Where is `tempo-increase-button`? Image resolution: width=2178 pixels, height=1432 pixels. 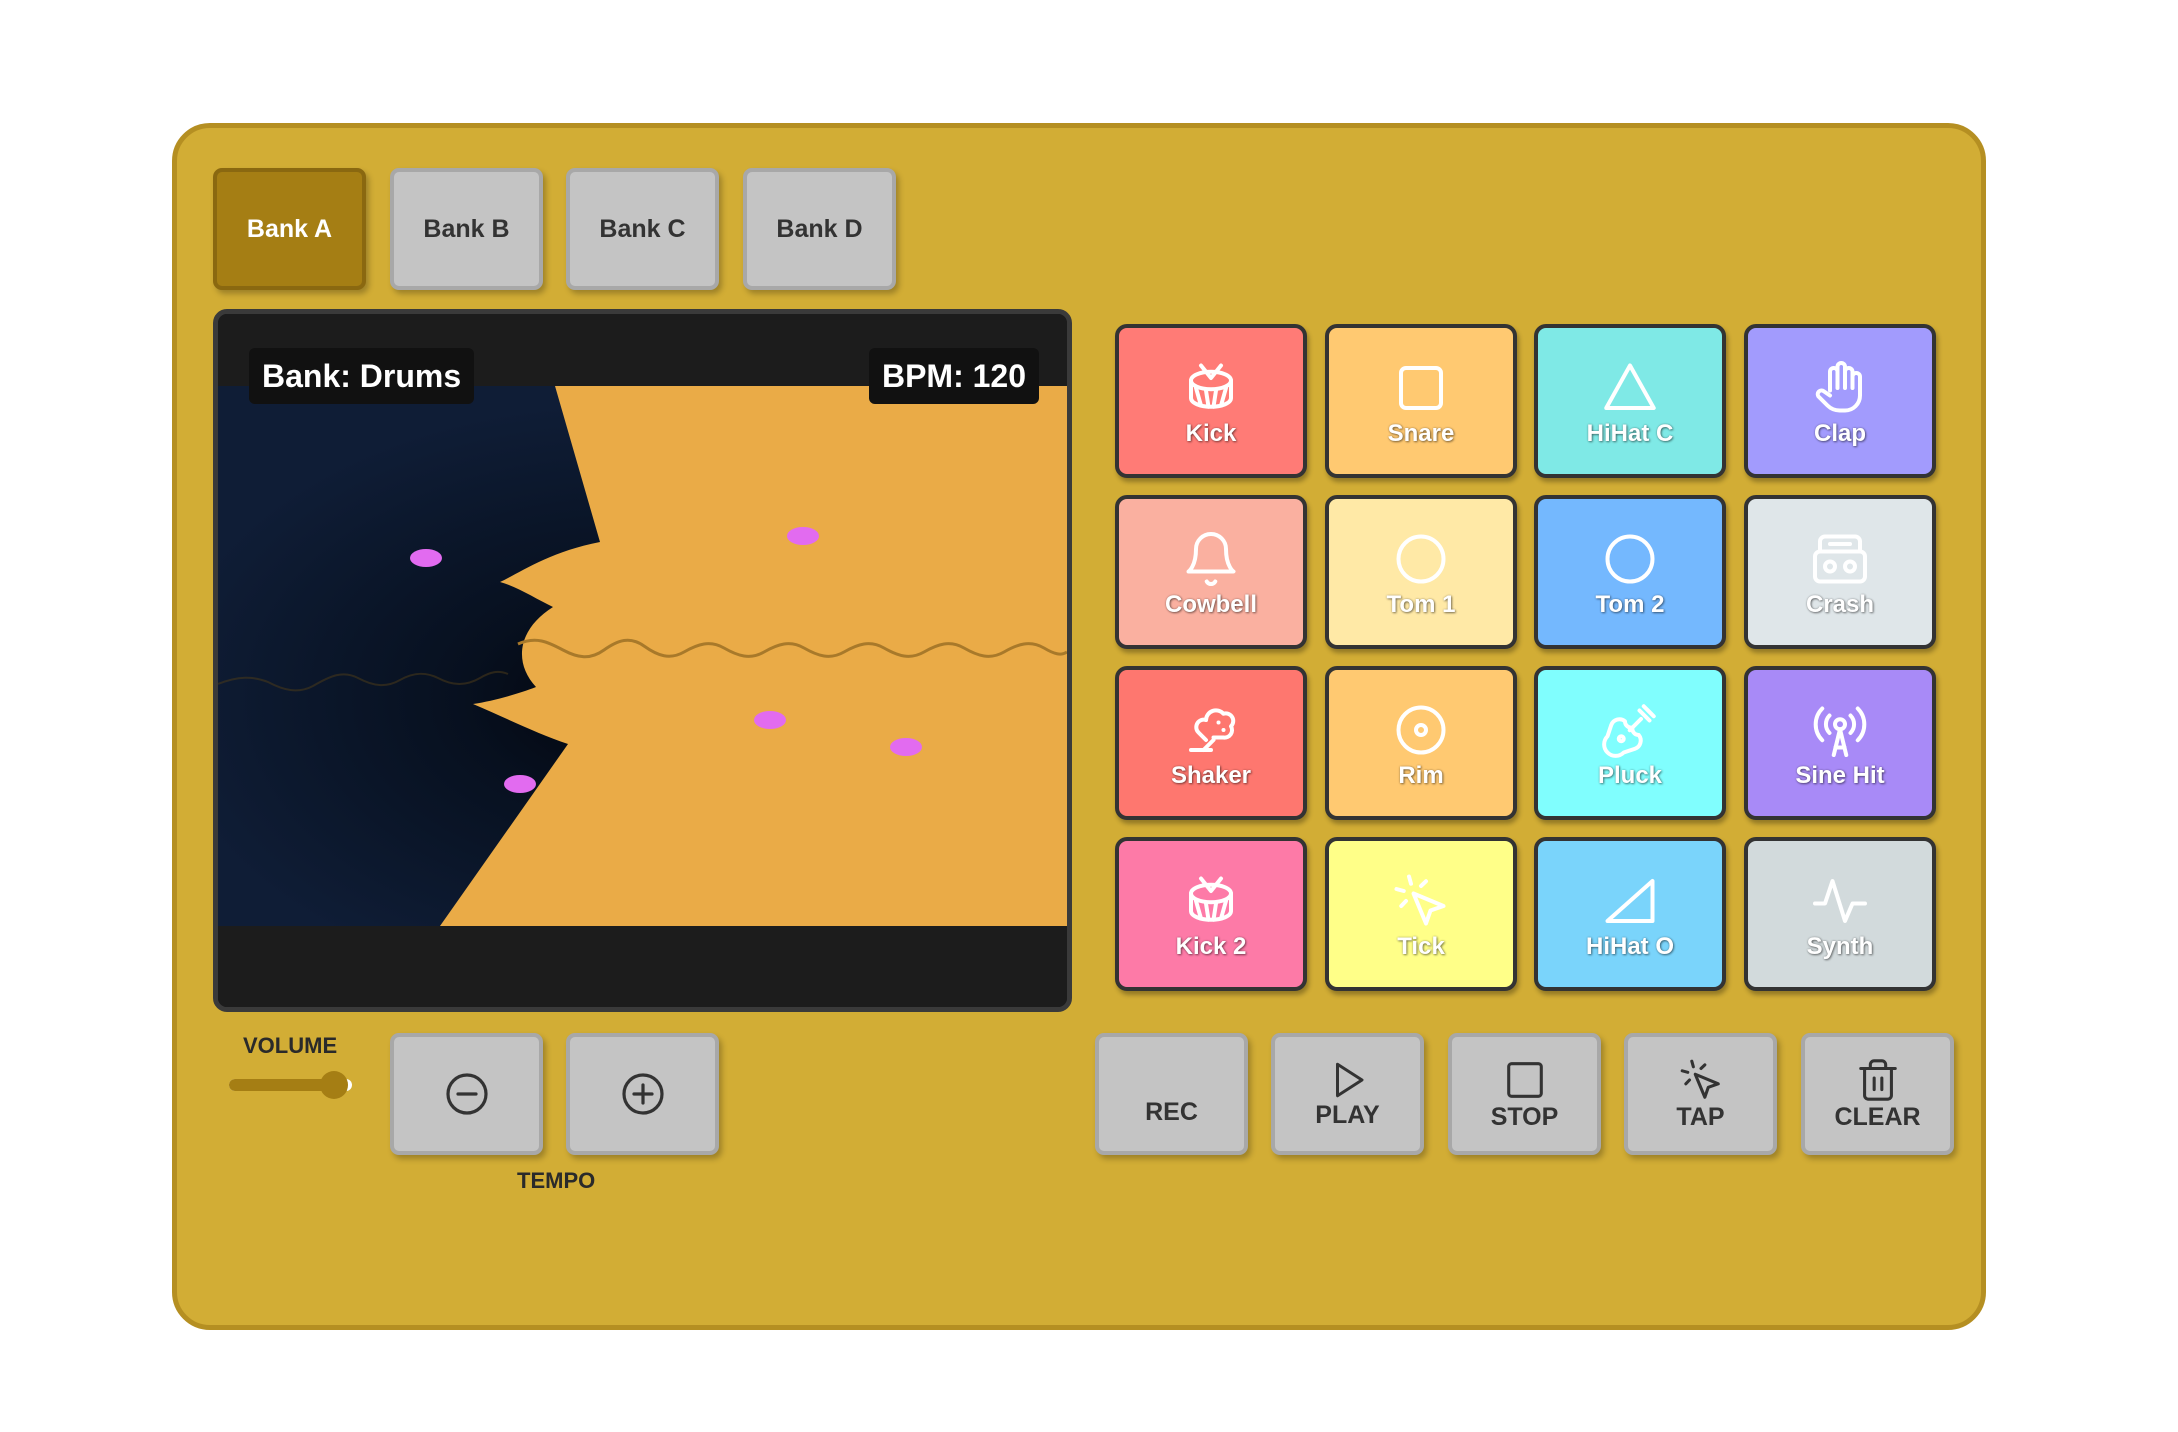
tempo-increase-button is located at coordinates (642, 1094).